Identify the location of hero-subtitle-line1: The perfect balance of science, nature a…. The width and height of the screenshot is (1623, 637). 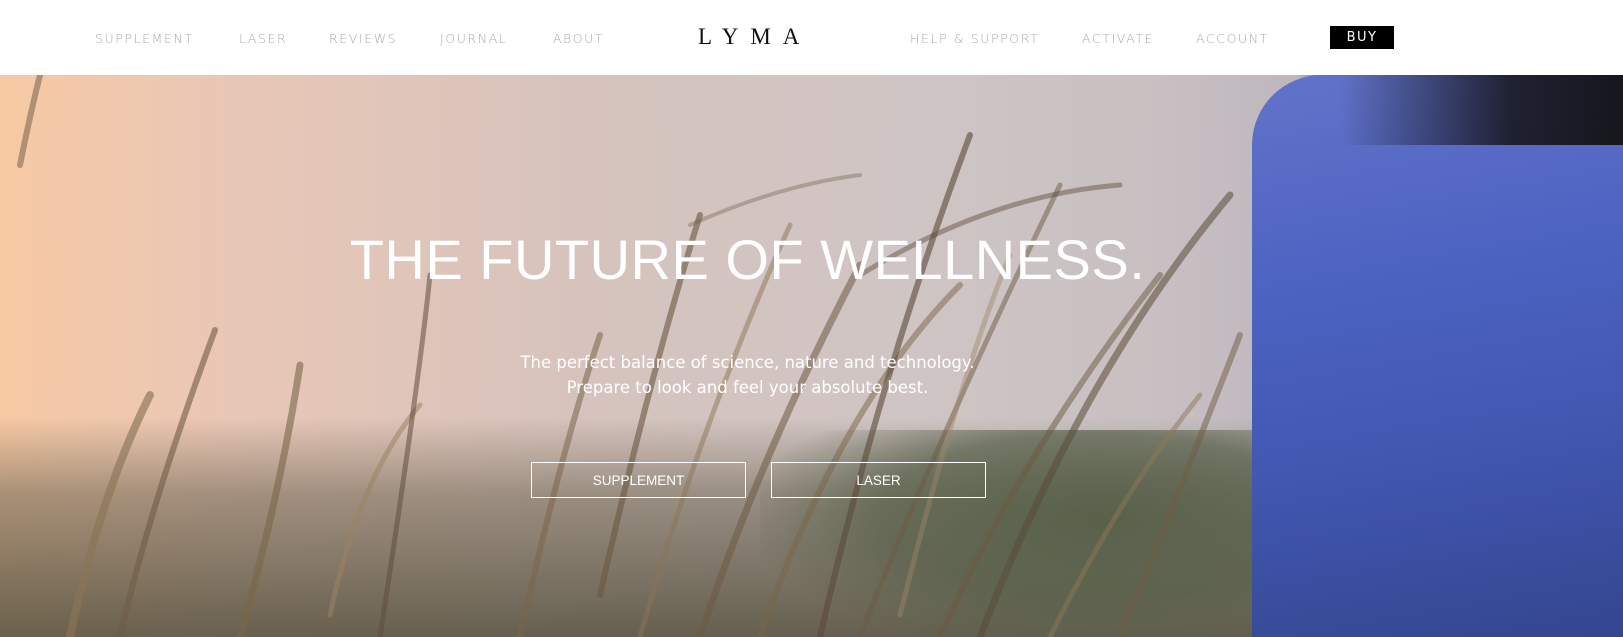
(747, 362).